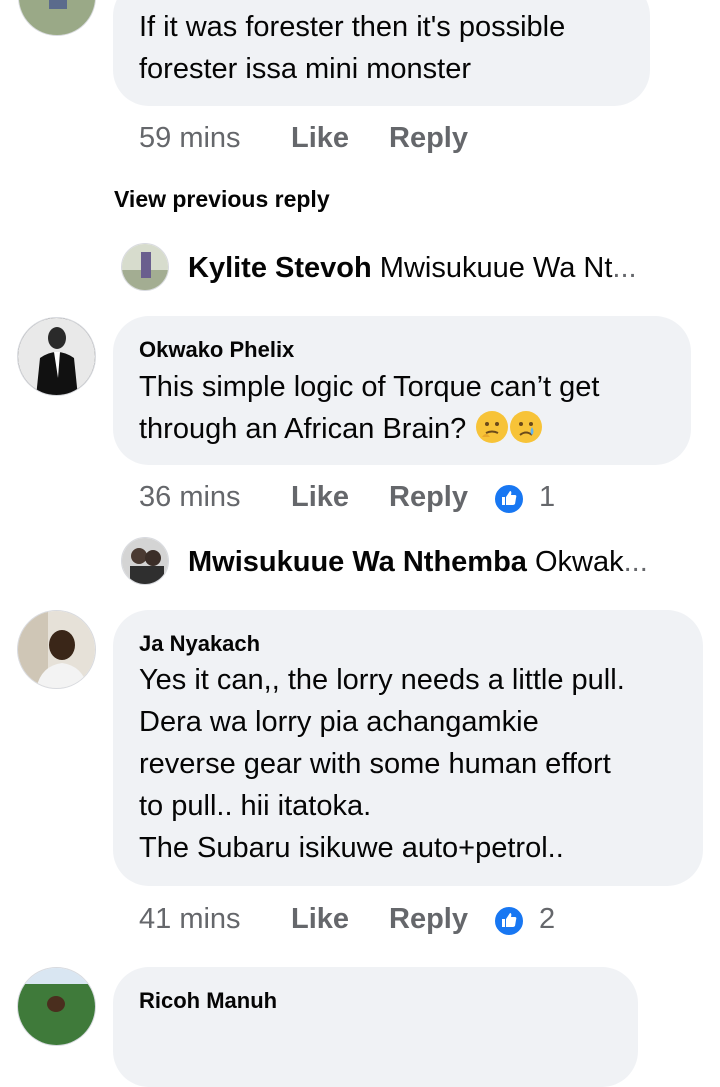 The width and height of the screenshot is (720, 1087). What do you see at coordinates (303, 429) in the screenshot?
I see `comment-text: through an African Brain?` at bounding box center [303, 429].